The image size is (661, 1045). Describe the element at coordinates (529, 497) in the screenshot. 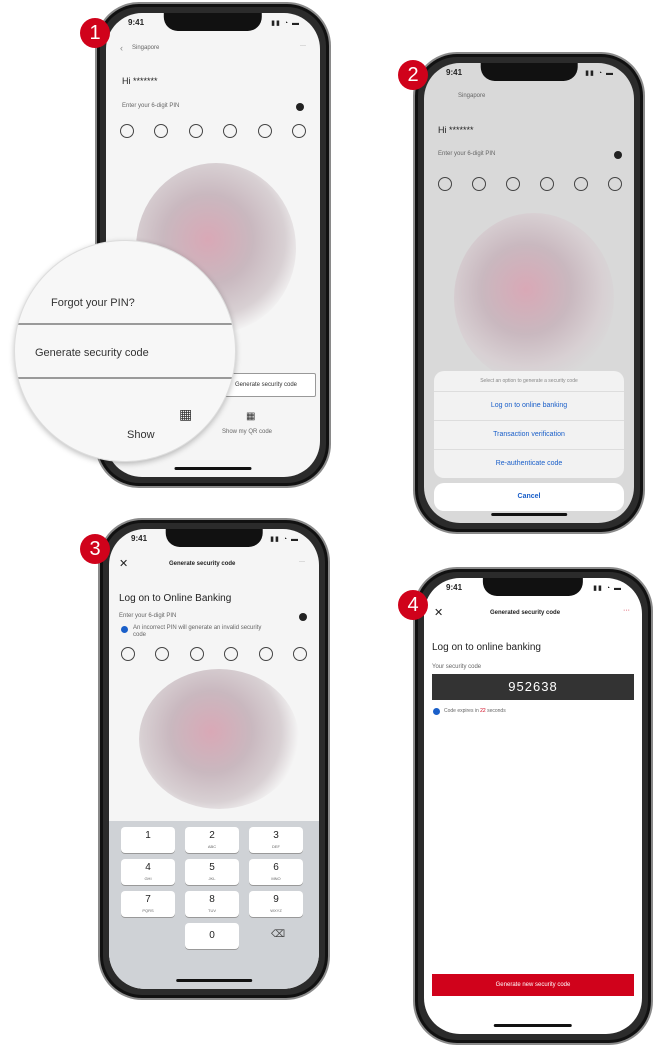

I see `cancel-button: Cancel` at that location.